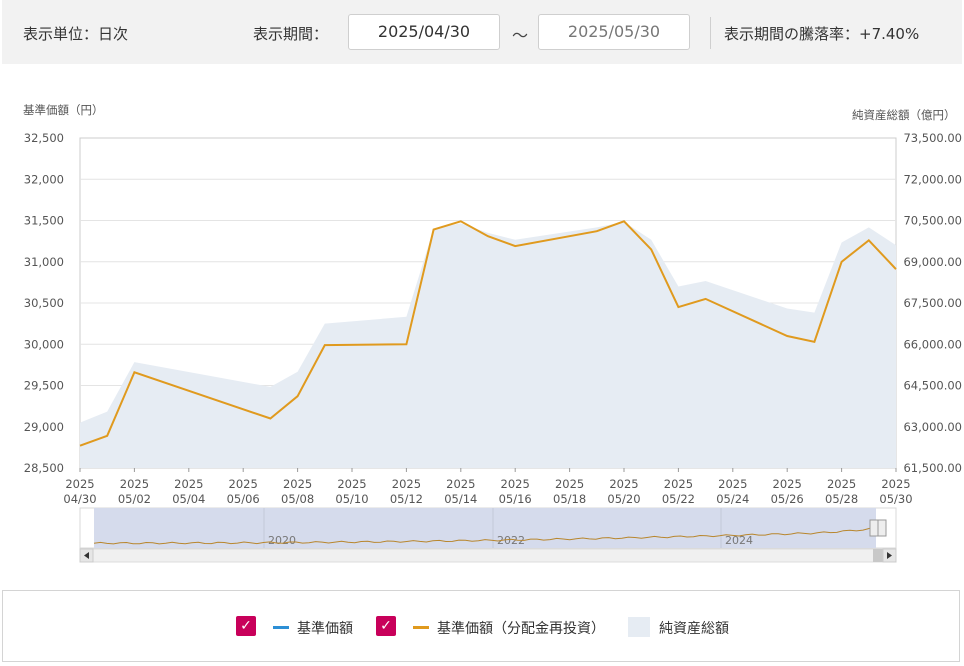 Image resolution: width=964 pixels, height=666 pixels. Describe the element at coordinates (44, 138) in the screenshot. I see `left-tick-label: 32,500` at that location.